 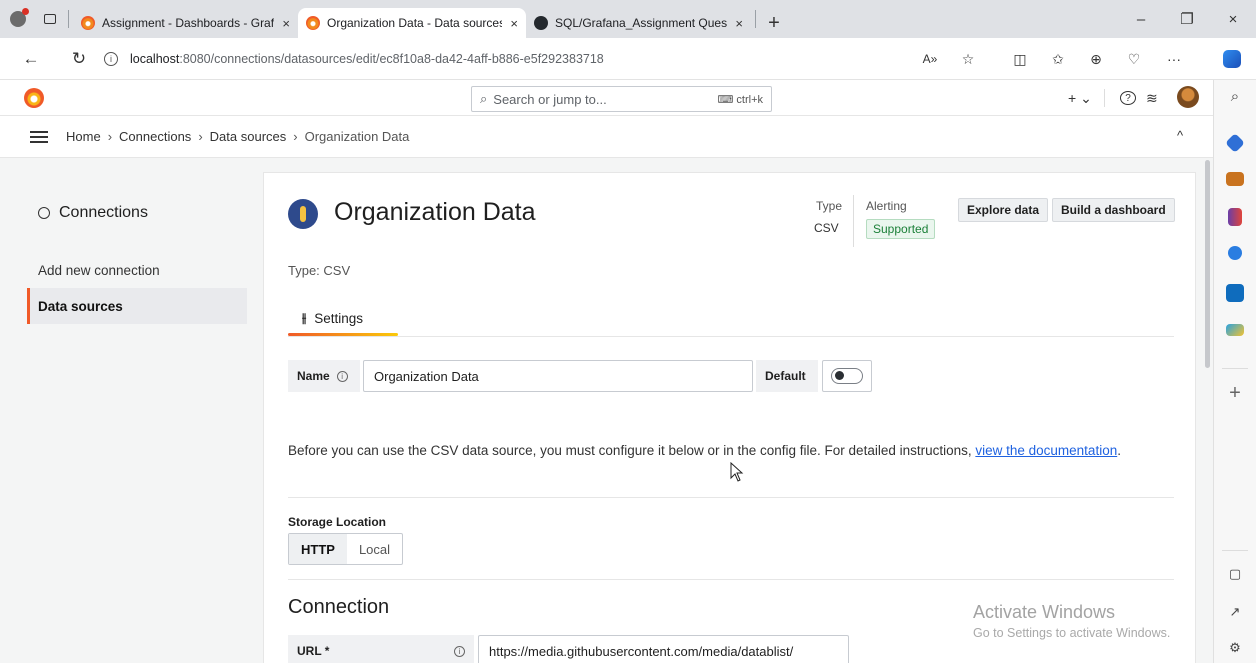 I want to click on keyboard-shortcut-hint: ⌨ ctrl+k, so click(x=740, y=99).